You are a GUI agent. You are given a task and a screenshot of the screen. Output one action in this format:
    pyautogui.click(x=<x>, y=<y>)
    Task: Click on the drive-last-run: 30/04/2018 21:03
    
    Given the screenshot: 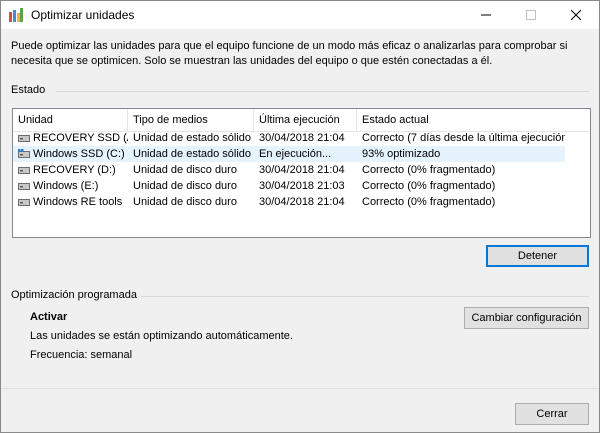 What is the action you would take?
    pyautogui.click(x=302, y=186)
    